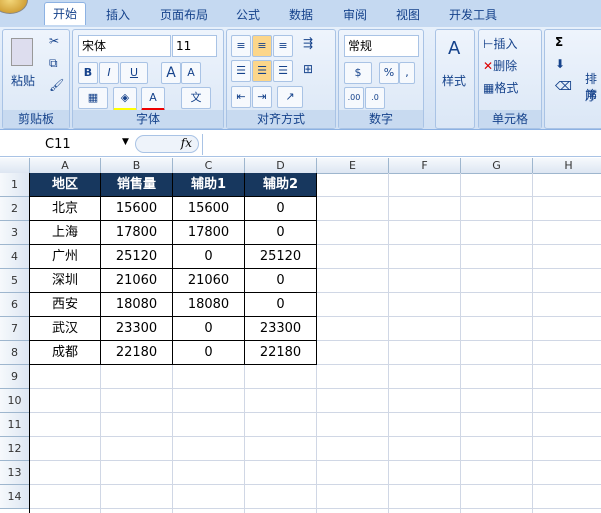 The height and width of the screenshot is (513, 601). What do you see at coordinates (560, 64) in the screenshot?
I see `fill-button: ⬇` at bounding box center [560, 64].